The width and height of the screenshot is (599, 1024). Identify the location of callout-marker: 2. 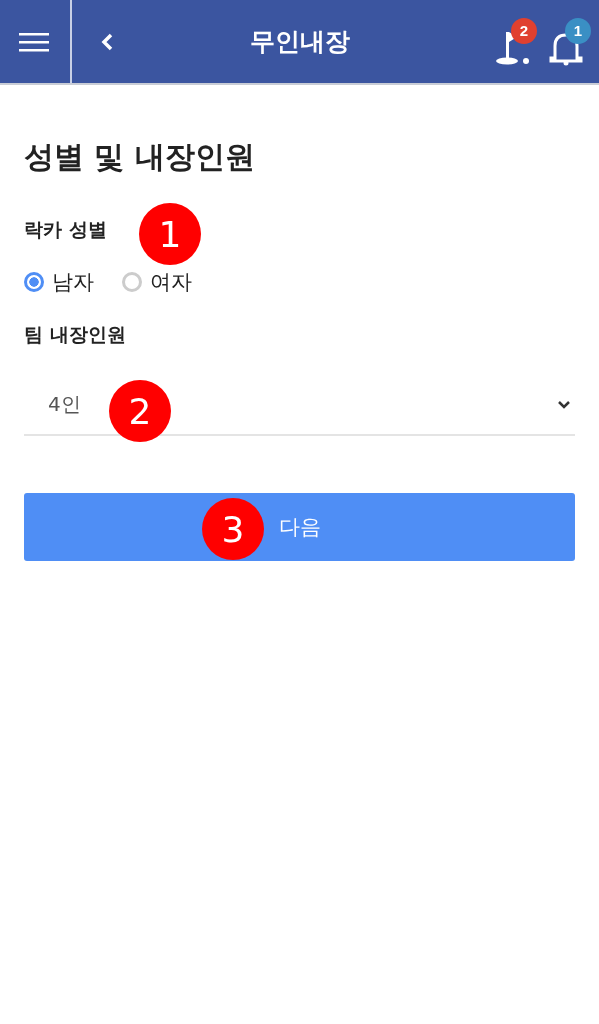
(140, 411).